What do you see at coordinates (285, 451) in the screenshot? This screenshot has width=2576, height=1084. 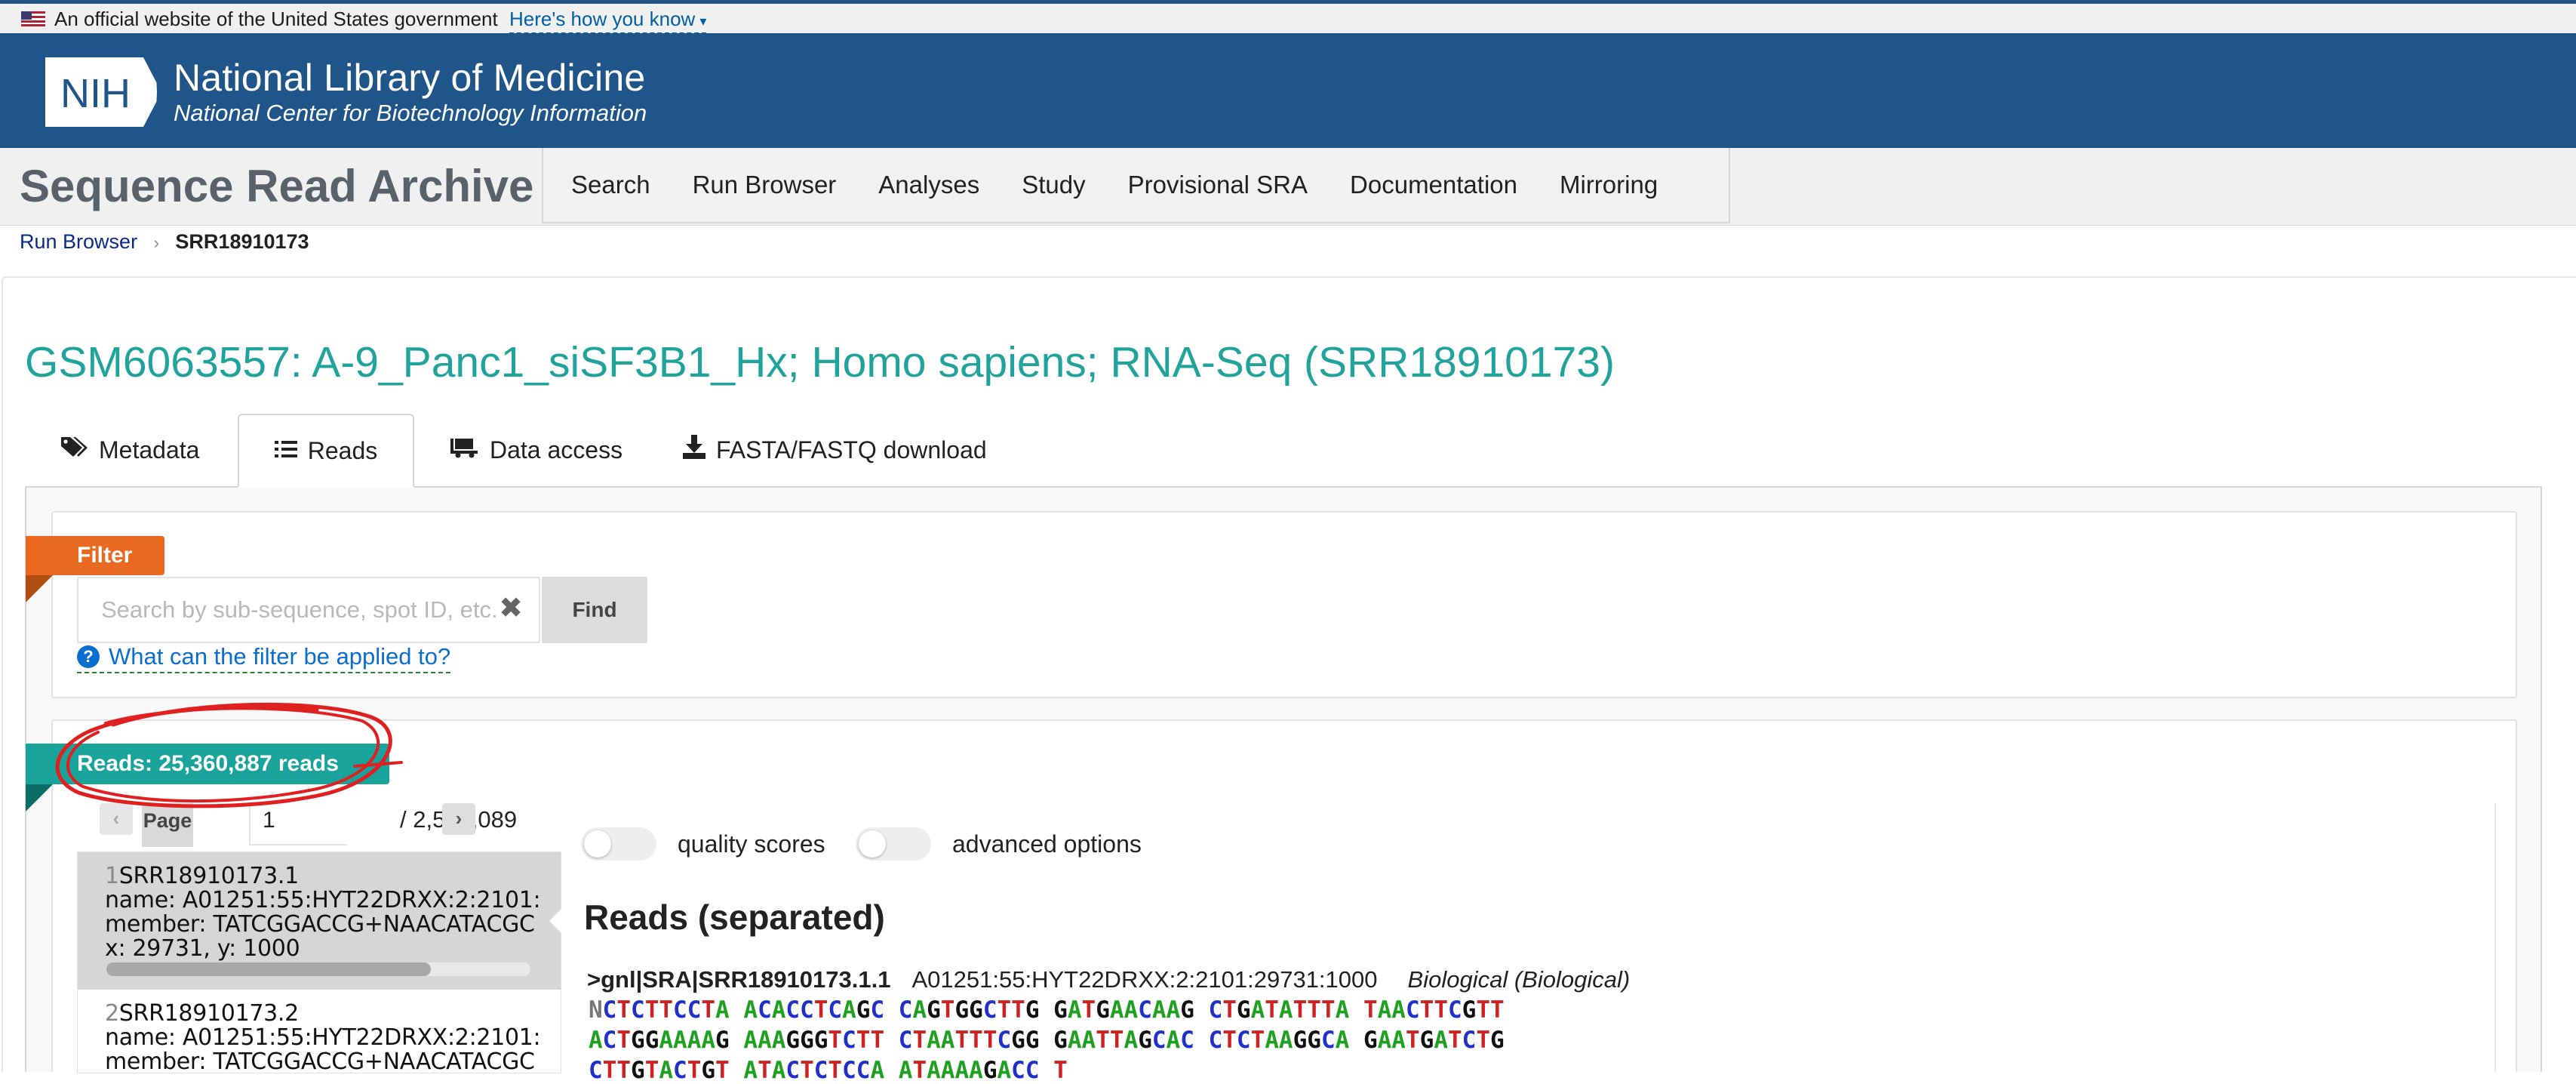 I see `list-icon` at bounding box center [285, 451].